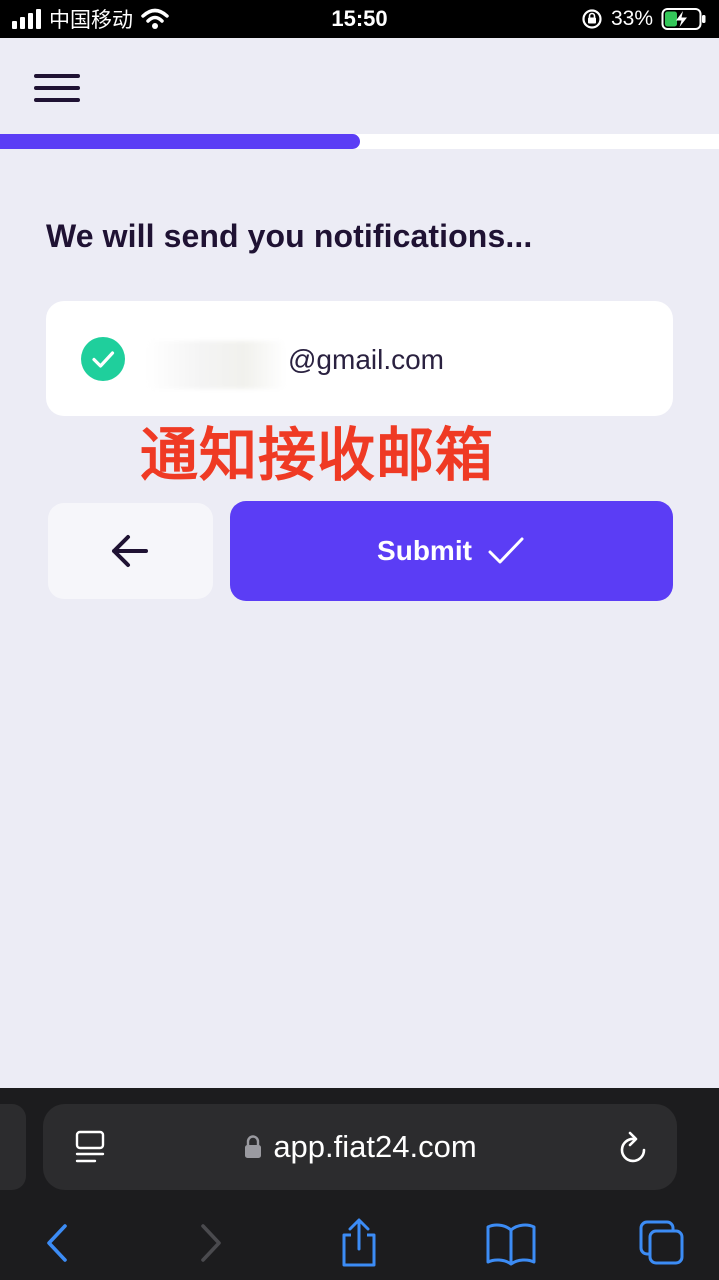 This screenshot has width=719, height=1280. Describe the element at coordinates (424, 550) in the screenshot. I see `submit-label: Submit` at that location.